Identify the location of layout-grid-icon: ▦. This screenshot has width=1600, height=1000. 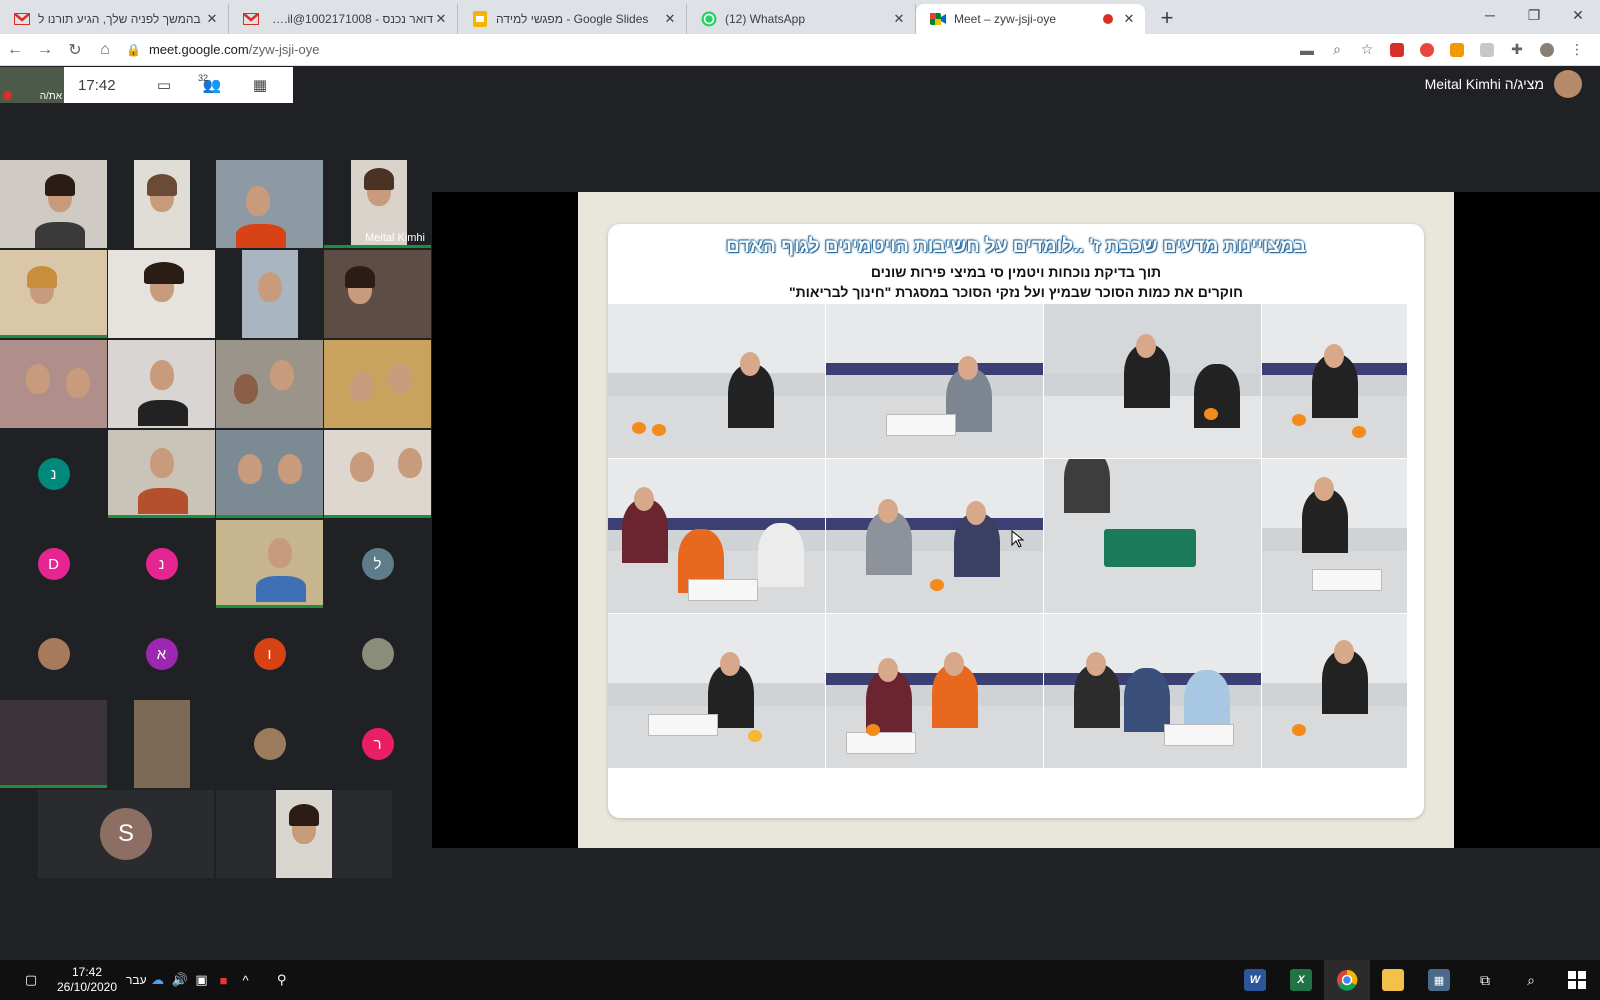
(260, 85).